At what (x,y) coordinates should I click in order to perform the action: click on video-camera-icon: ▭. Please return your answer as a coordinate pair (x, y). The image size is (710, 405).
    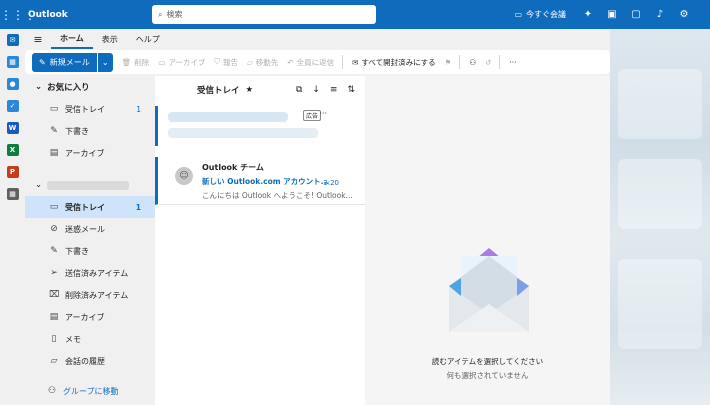
    Looking at the image, I should click on (518, 14).